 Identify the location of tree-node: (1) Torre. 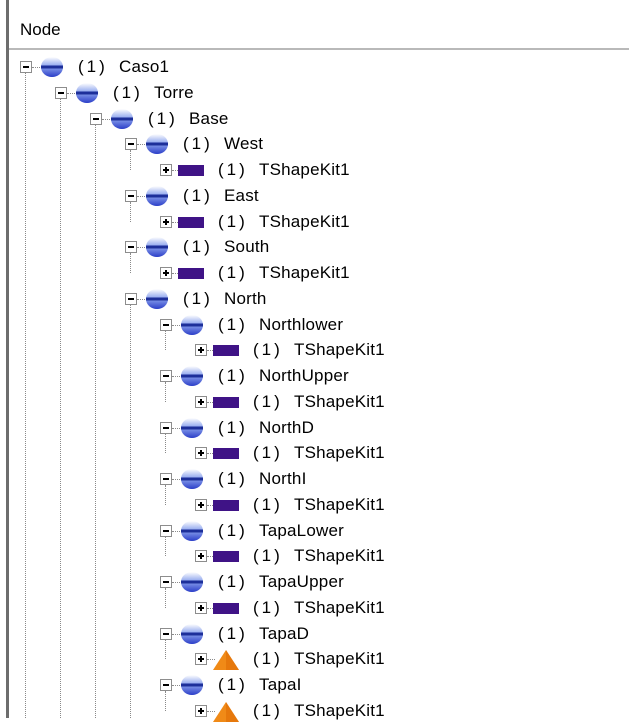
(315, 94).